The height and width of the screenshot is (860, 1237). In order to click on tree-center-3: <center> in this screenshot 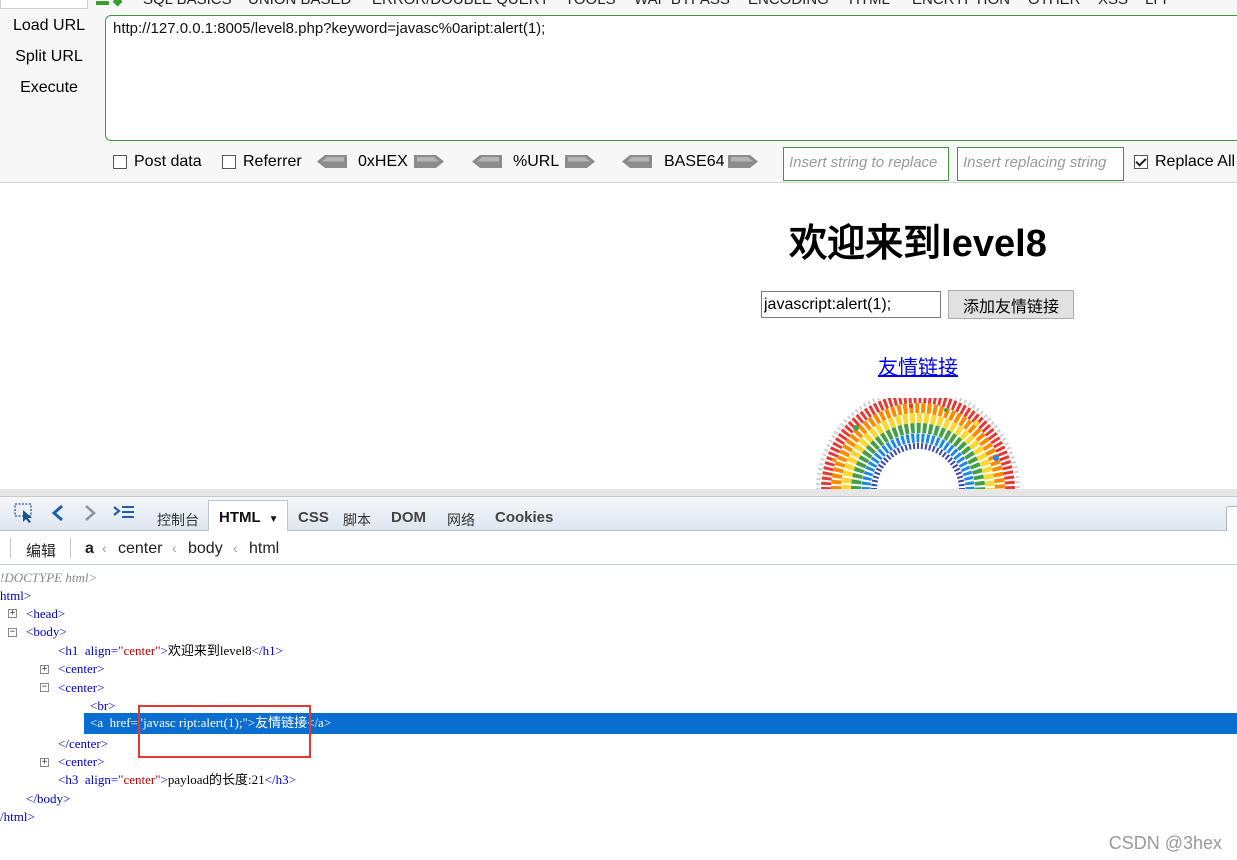, I will do `click(81, 762)`.